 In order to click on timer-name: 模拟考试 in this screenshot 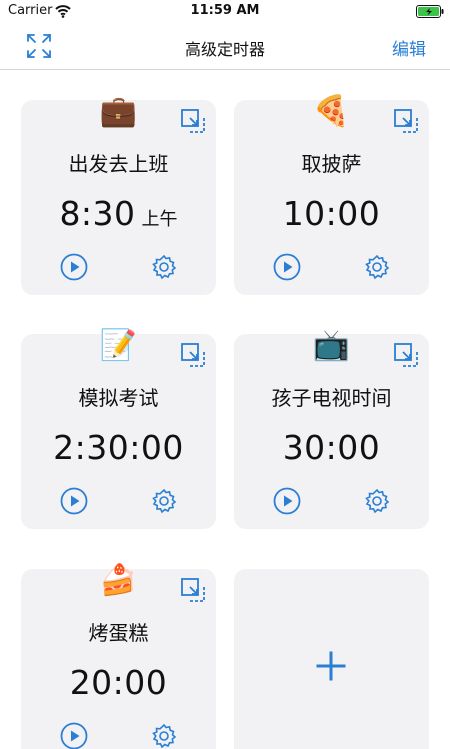, I will do `click(118, 398)`.